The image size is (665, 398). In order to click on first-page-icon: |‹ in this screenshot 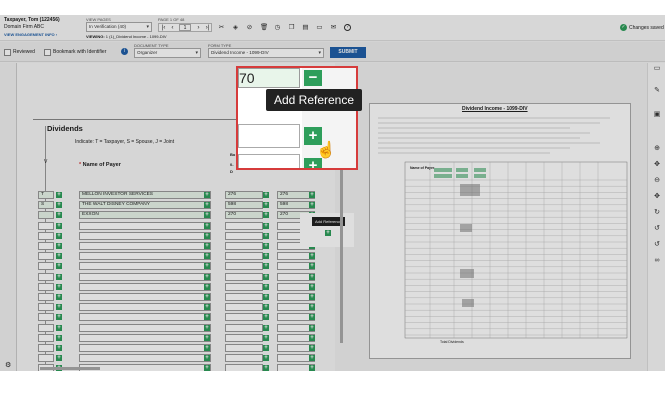, I will do `click(163, 27)`.